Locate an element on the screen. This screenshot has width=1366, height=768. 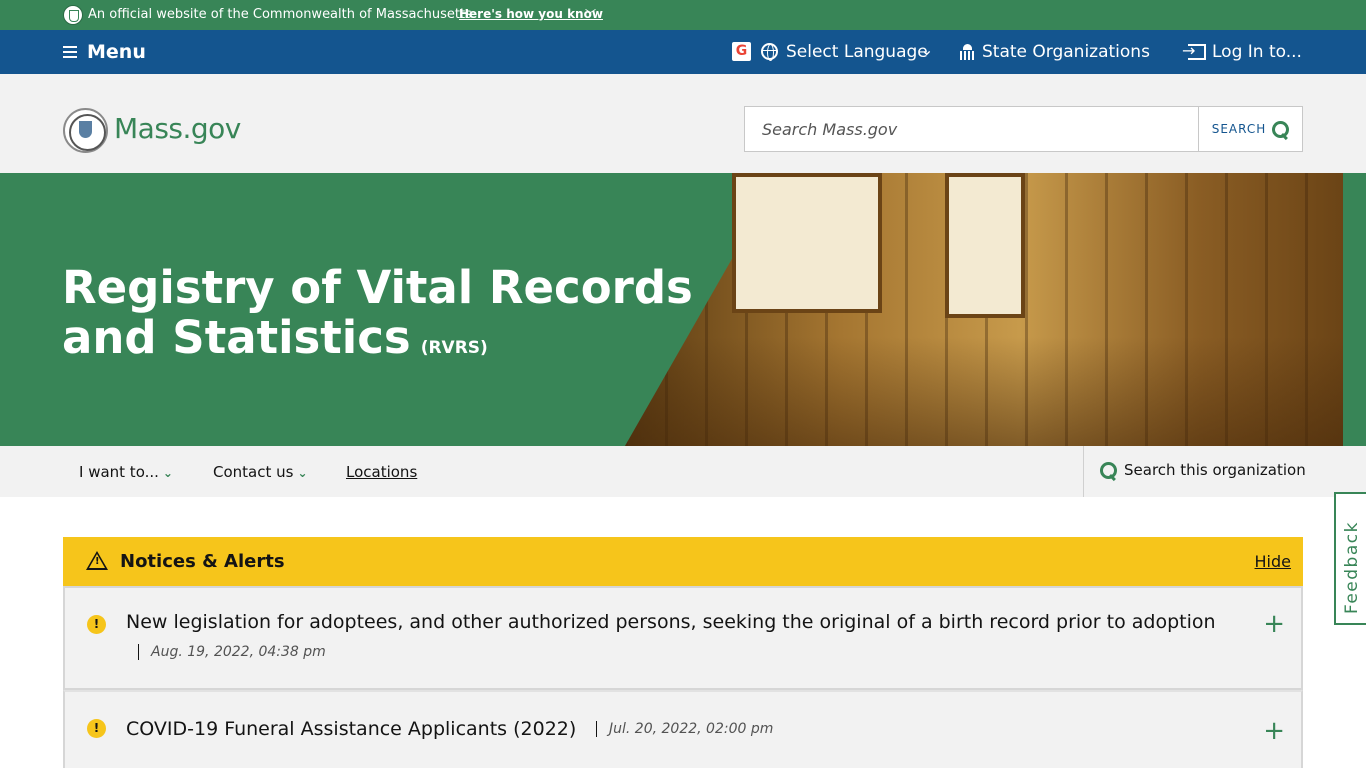
site-search-box is located at coordinates (971, 129).